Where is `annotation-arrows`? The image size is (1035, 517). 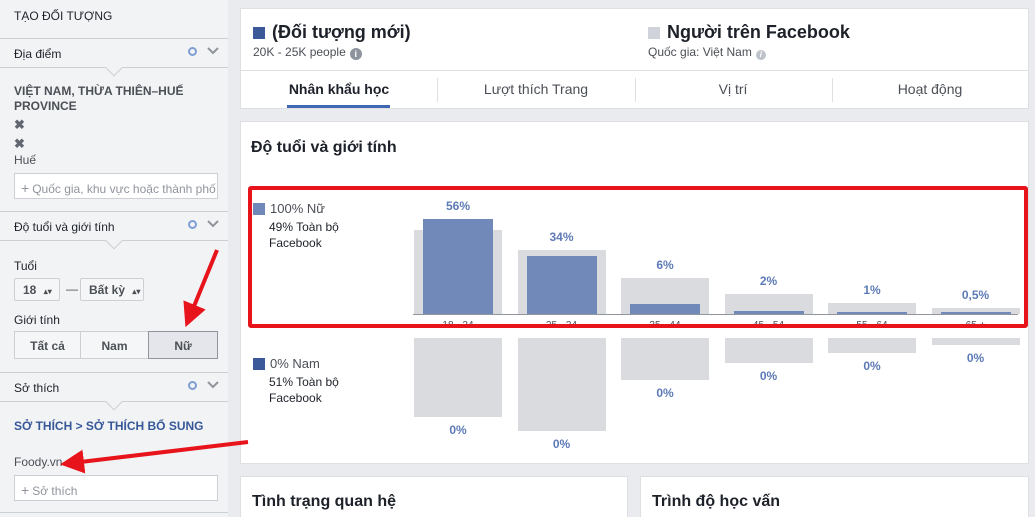 annotation-arrows is located at coordinates (154, 361).